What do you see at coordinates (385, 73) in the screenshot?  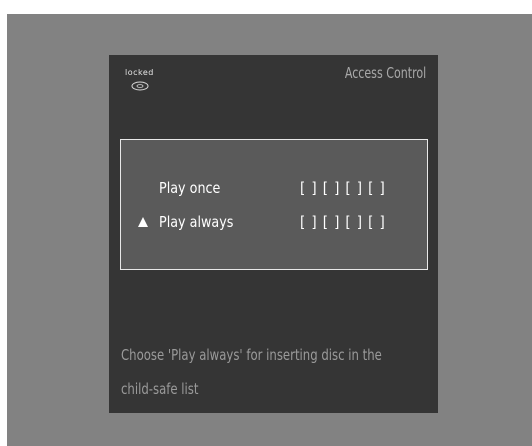 I see `page-title: Access Control` at bounding box center [385, 73].